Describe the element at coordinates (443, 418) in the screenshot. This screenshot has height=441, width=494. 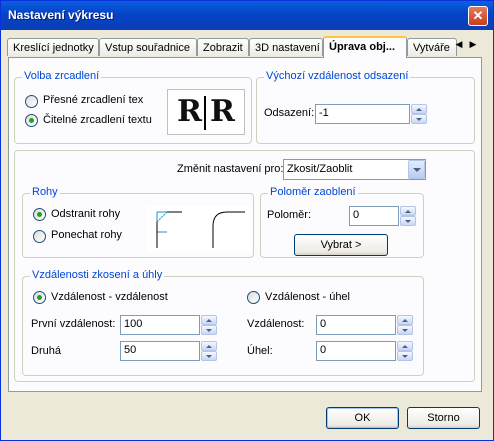
I see `cancel-button: Storno` at that location.